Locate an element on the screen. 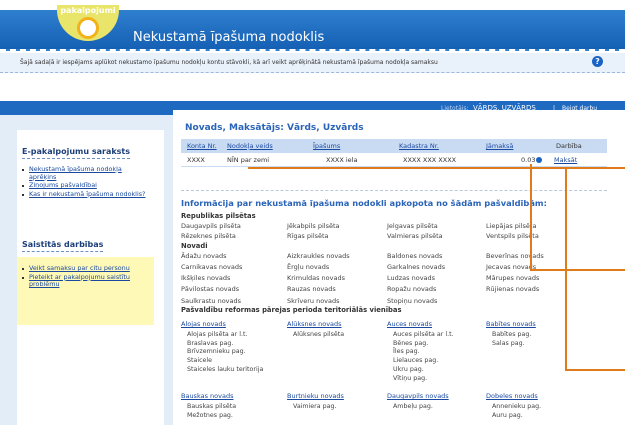  payer-title: Novads, Maksātājs: Vārds, Uzvārds is located at coordinates (274, 128).